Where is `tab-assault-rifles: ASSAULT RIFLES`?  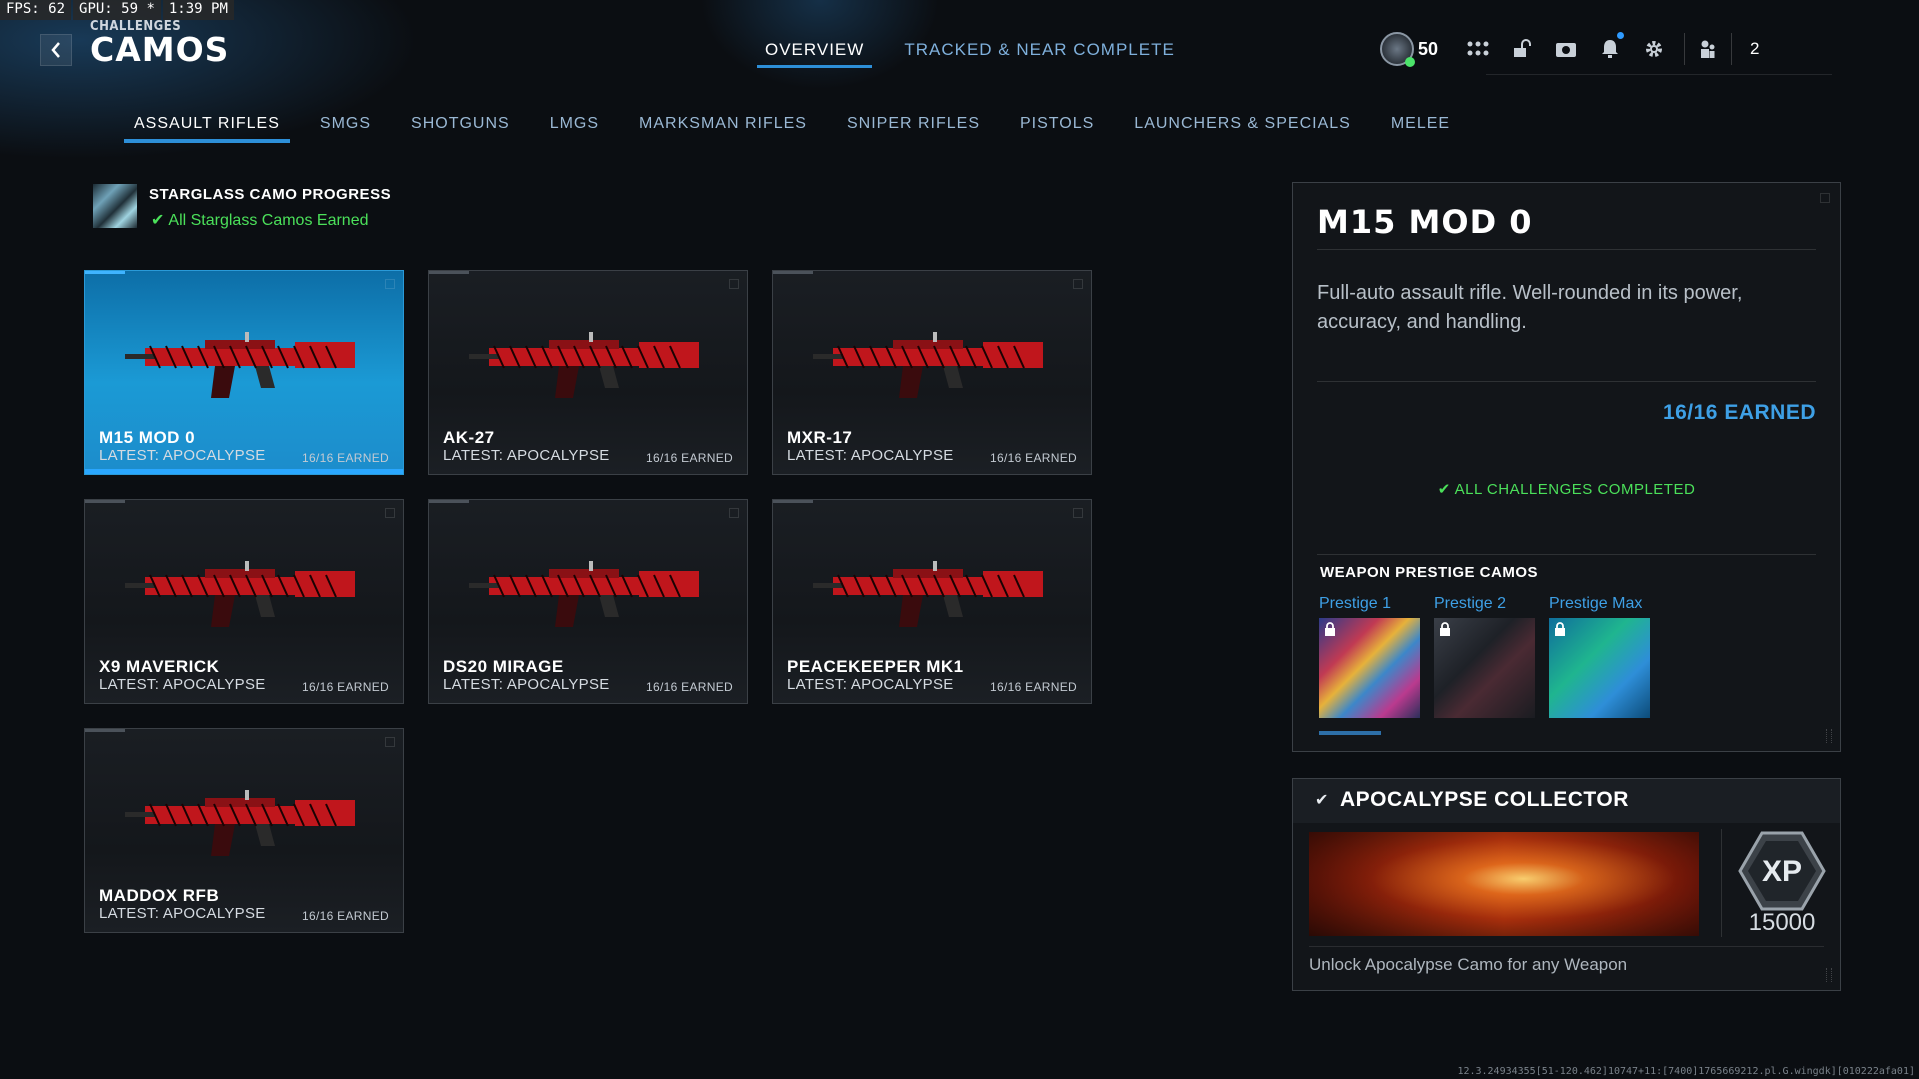
tab-assault-rifles: ASSAULT RIFLES is located at coordinates (207, 129).